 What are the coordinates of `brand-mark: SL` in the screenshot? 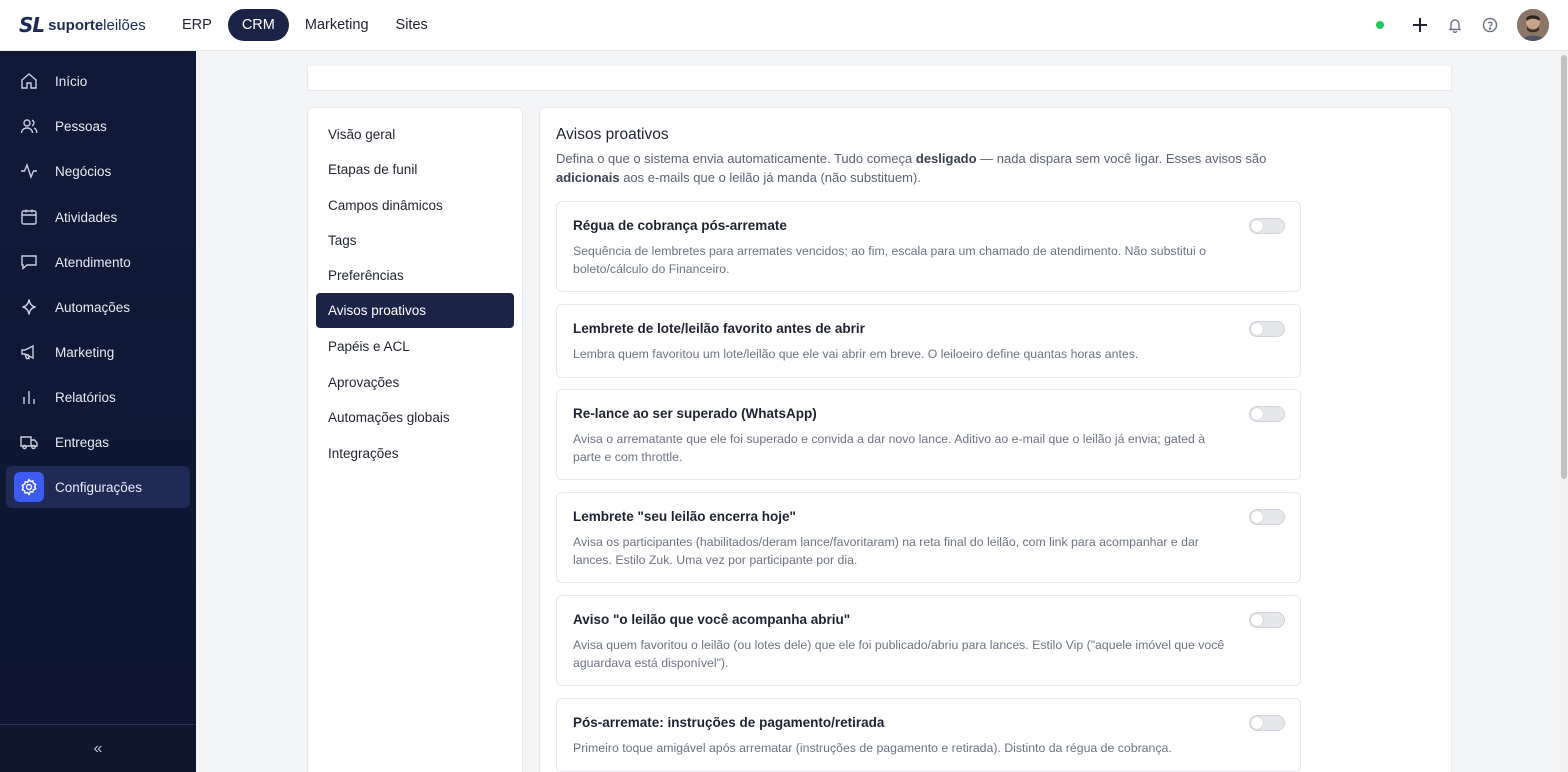 It's located at (32, 25).